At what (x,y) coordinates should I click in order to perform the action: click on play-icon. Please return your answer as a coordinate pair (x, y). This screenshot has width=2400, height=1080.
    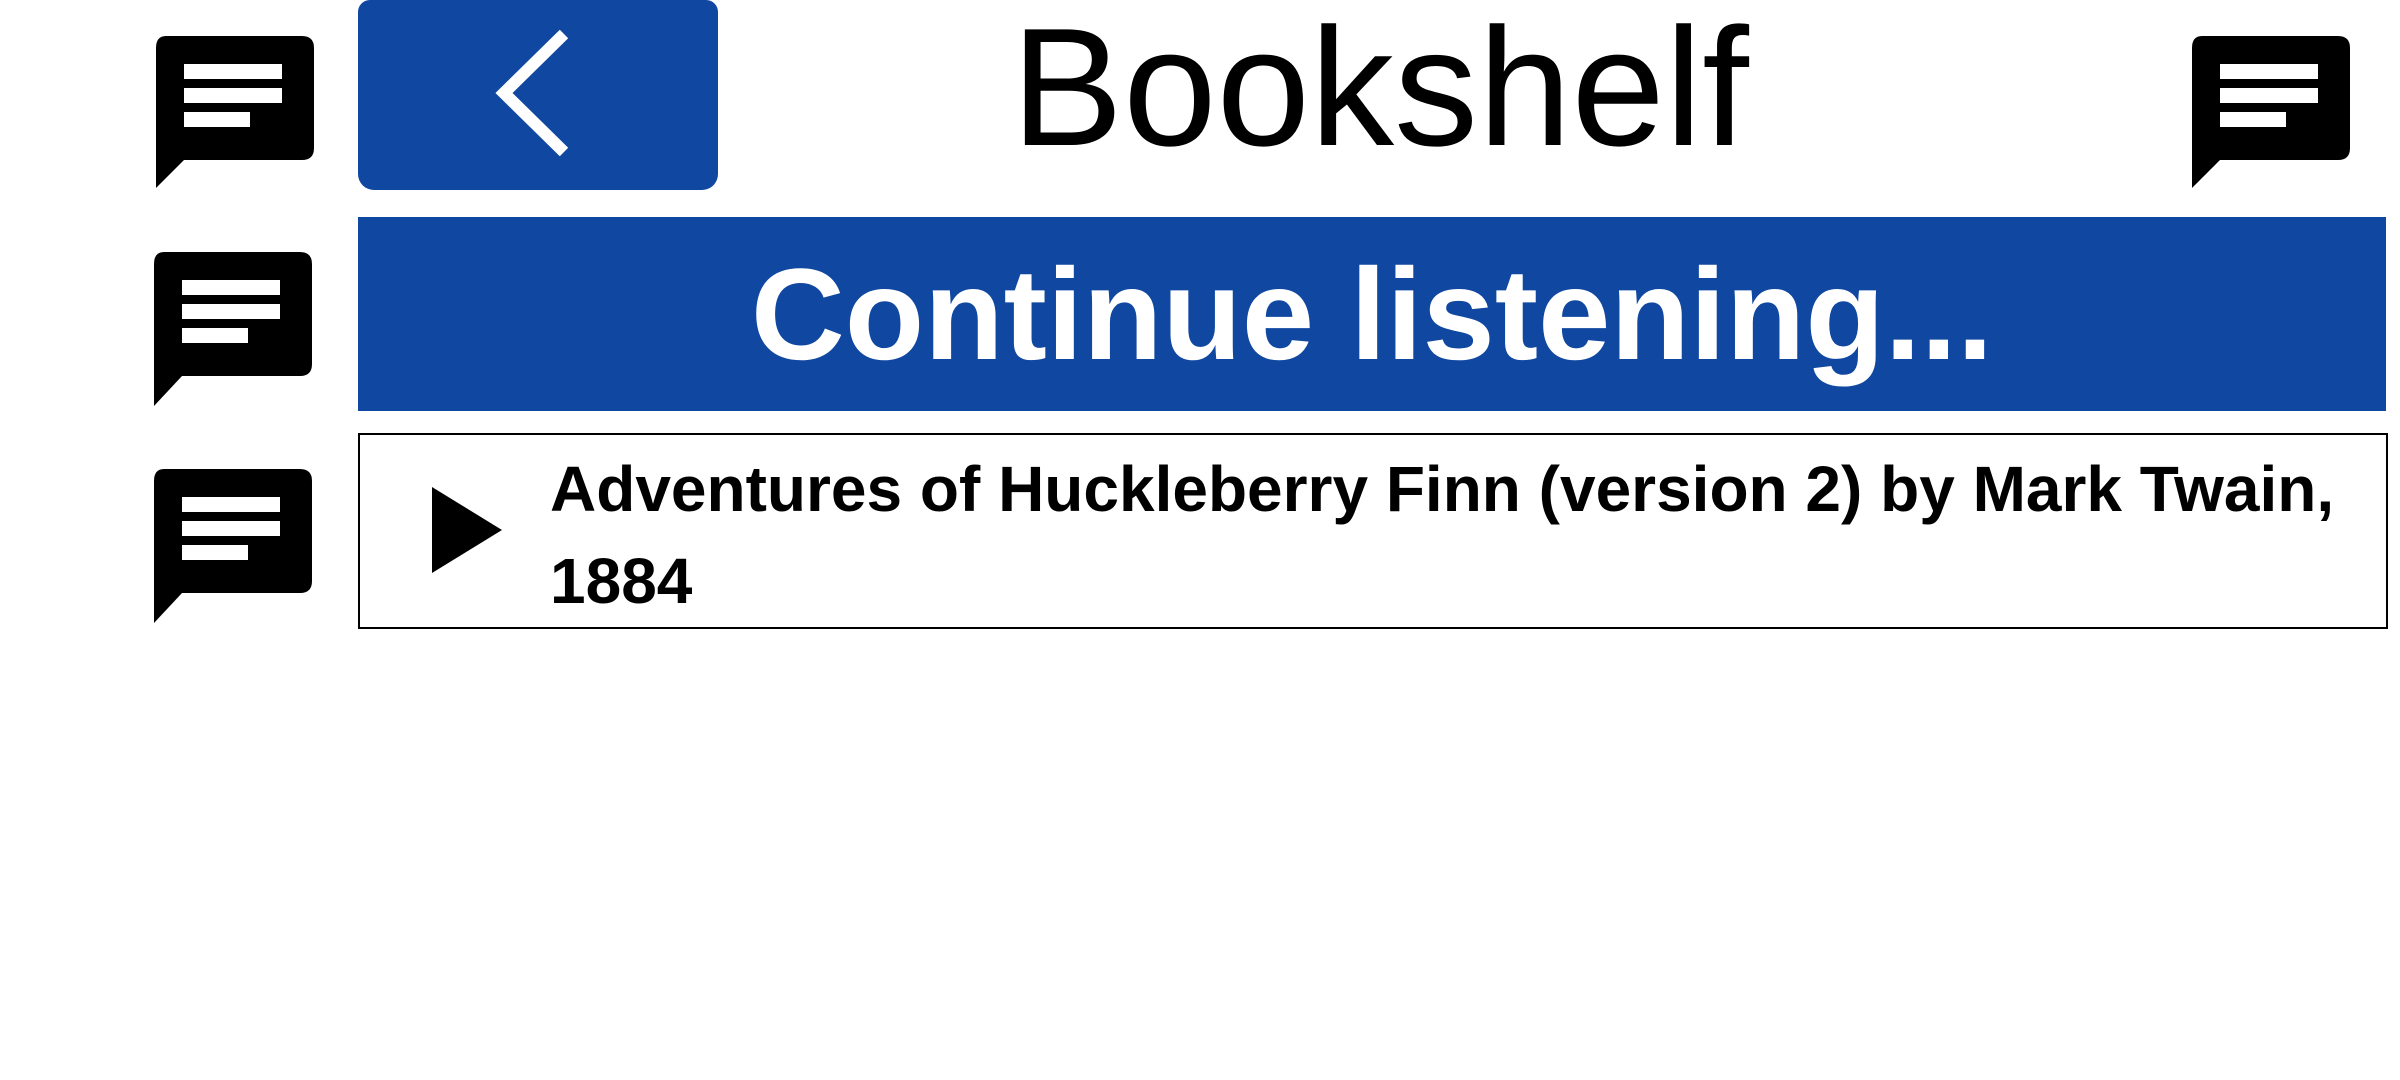
    Looking at the image, I should click on (467, 530).